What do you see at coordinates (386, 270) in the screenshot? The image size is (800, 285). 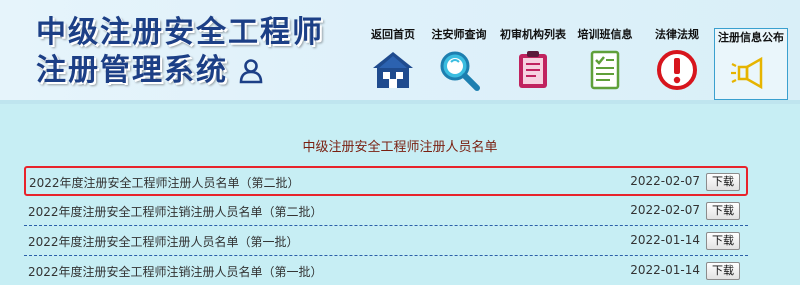 I see `list-item: 2022年度注册安全工程师注销注册人员名单（第一批） 2022-01-14 下载` at bounding box center [386, 270].